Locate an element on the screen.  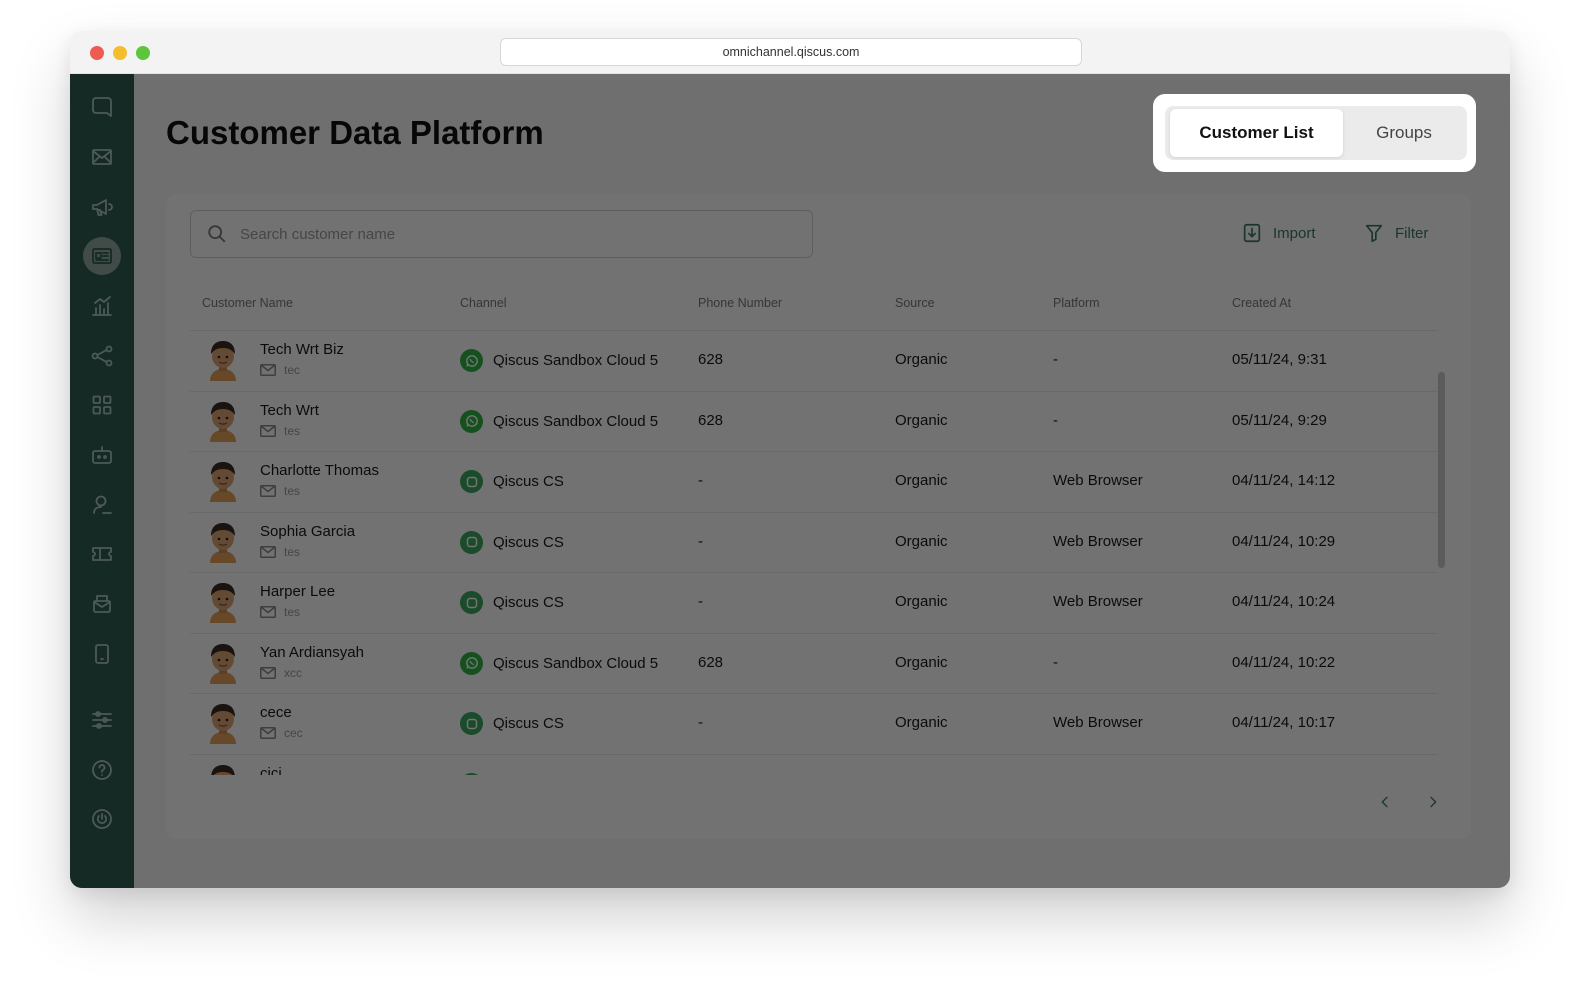
table-scrollbar is located at coordinates (1441, 470).